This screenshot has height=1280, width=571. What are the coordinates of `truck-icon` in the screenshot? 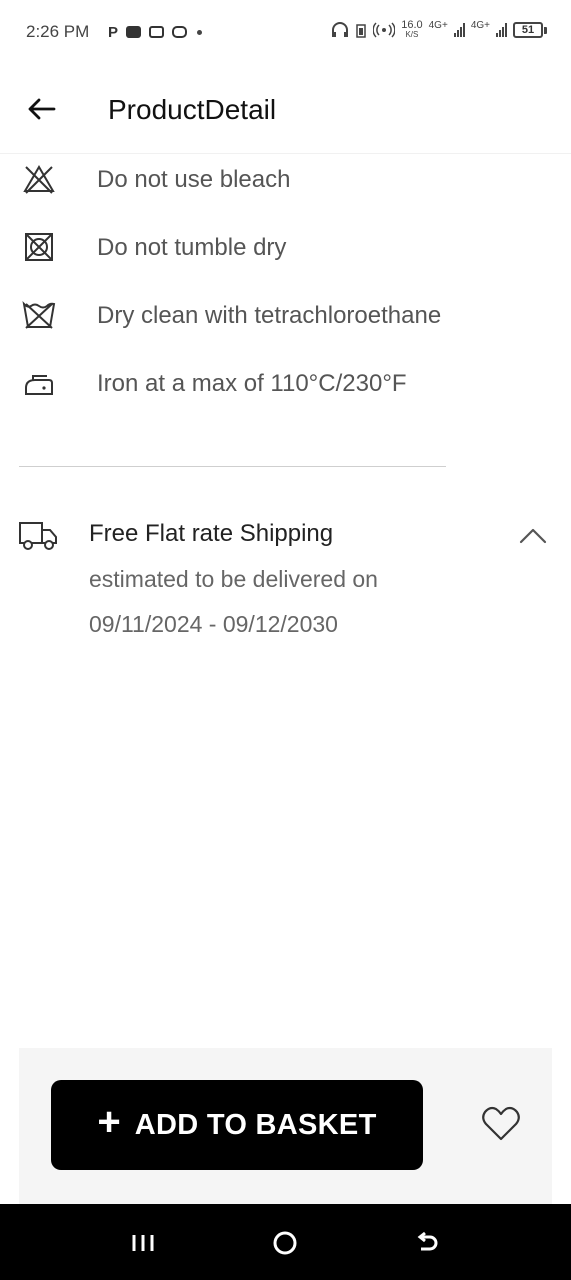 It's located at (38, 535).